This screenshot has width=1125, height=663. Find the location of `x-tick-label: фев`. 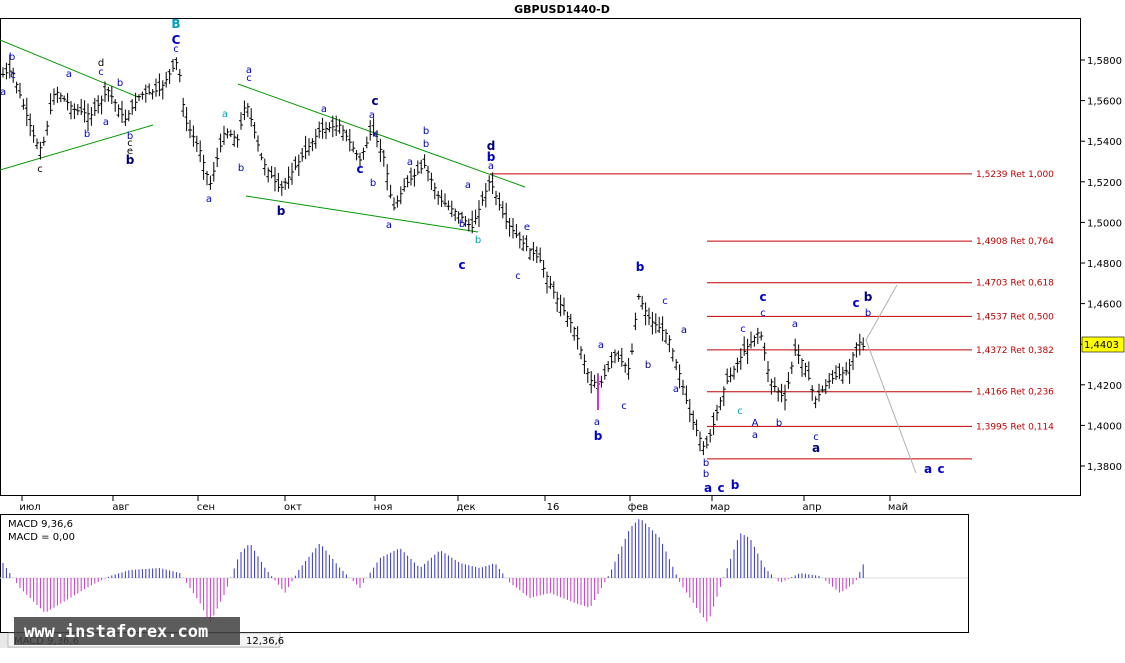

x-tick-label: фев is located at coordinates (638, 507).